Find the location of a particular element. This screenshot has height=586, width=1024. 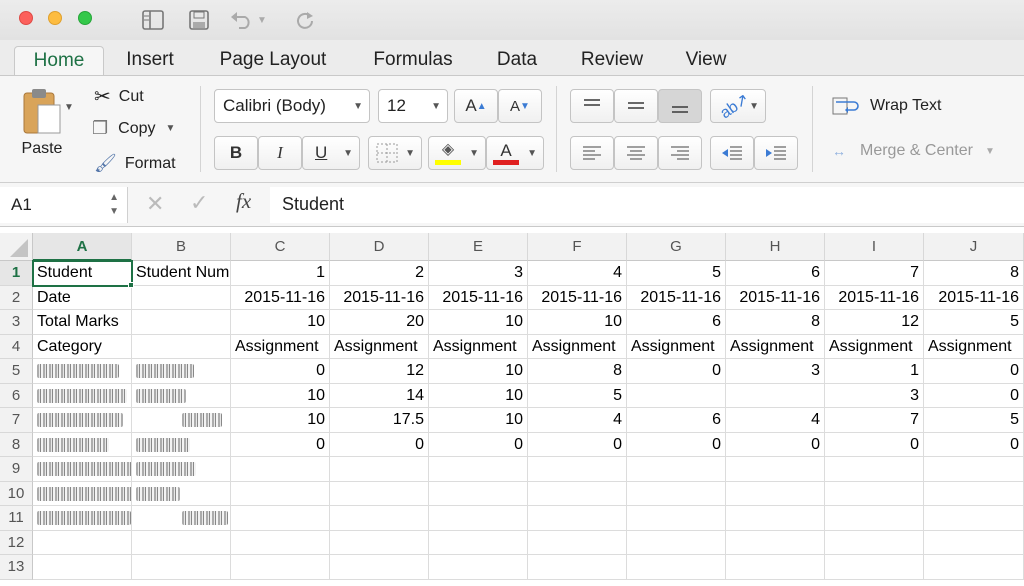

cell-e11 is located at coordinates (478, 518).